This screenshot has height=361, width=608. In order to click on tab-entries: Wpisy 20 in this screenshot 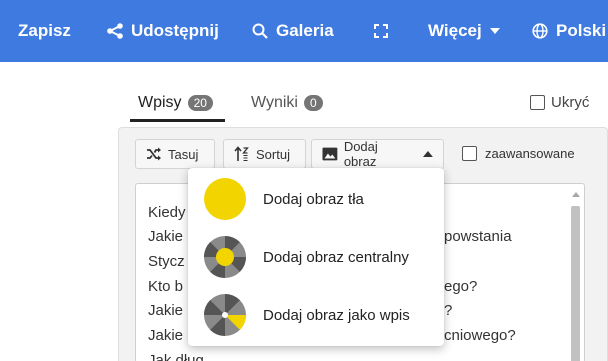, I will do `click(175, 103)`.